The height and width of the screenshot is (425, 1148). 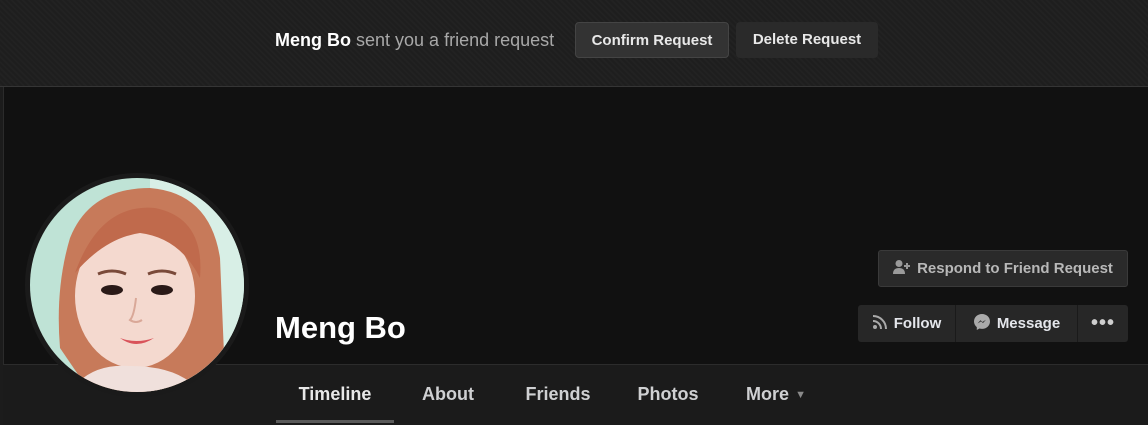 I want to click on add-friend-icon, so click(x=902, y=269).